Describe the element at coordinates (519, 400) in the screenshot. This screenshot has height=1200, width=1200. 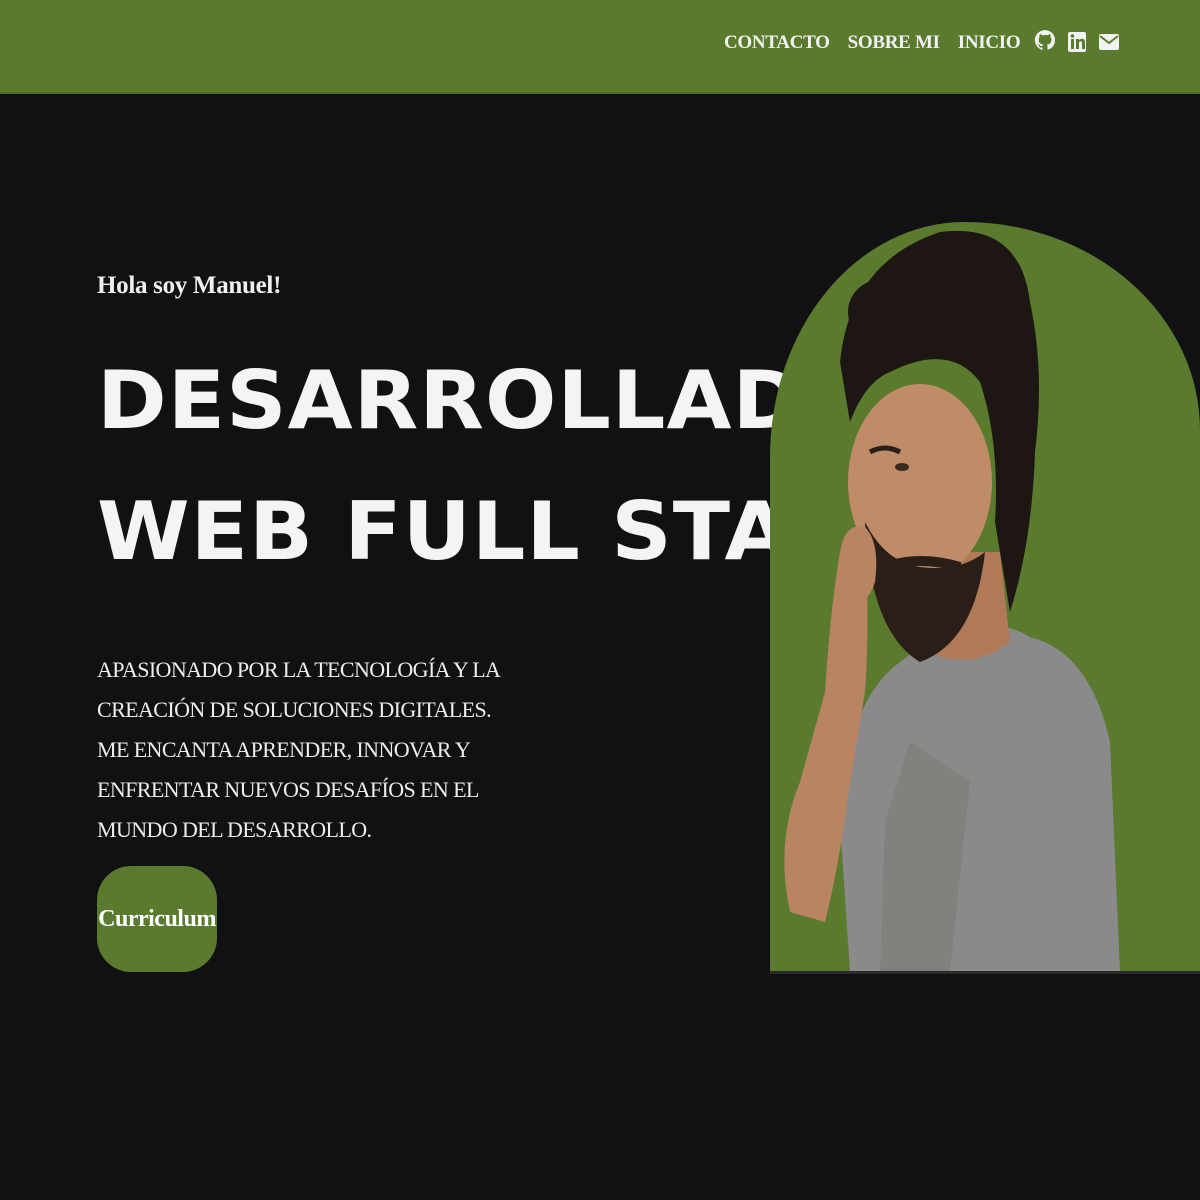
I see `hero-headline-line-1: DESARROLLADOR` at that location.